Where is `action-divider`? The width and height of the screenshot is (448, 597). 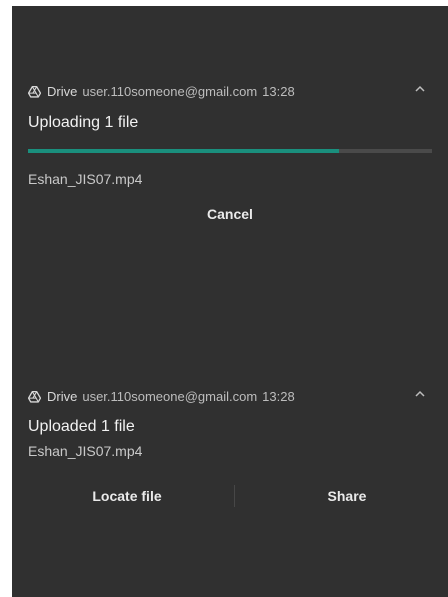
action-divider is located at coordinates (234, 496).